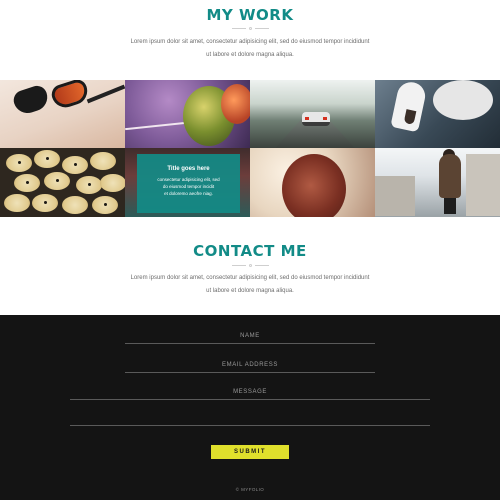 This screenshot has height=500, width=500. What do you see at coordinates (250, 251) in the screenshot?
I see `contact-heading: CONTACT ME` at bounding box center [250, 251].